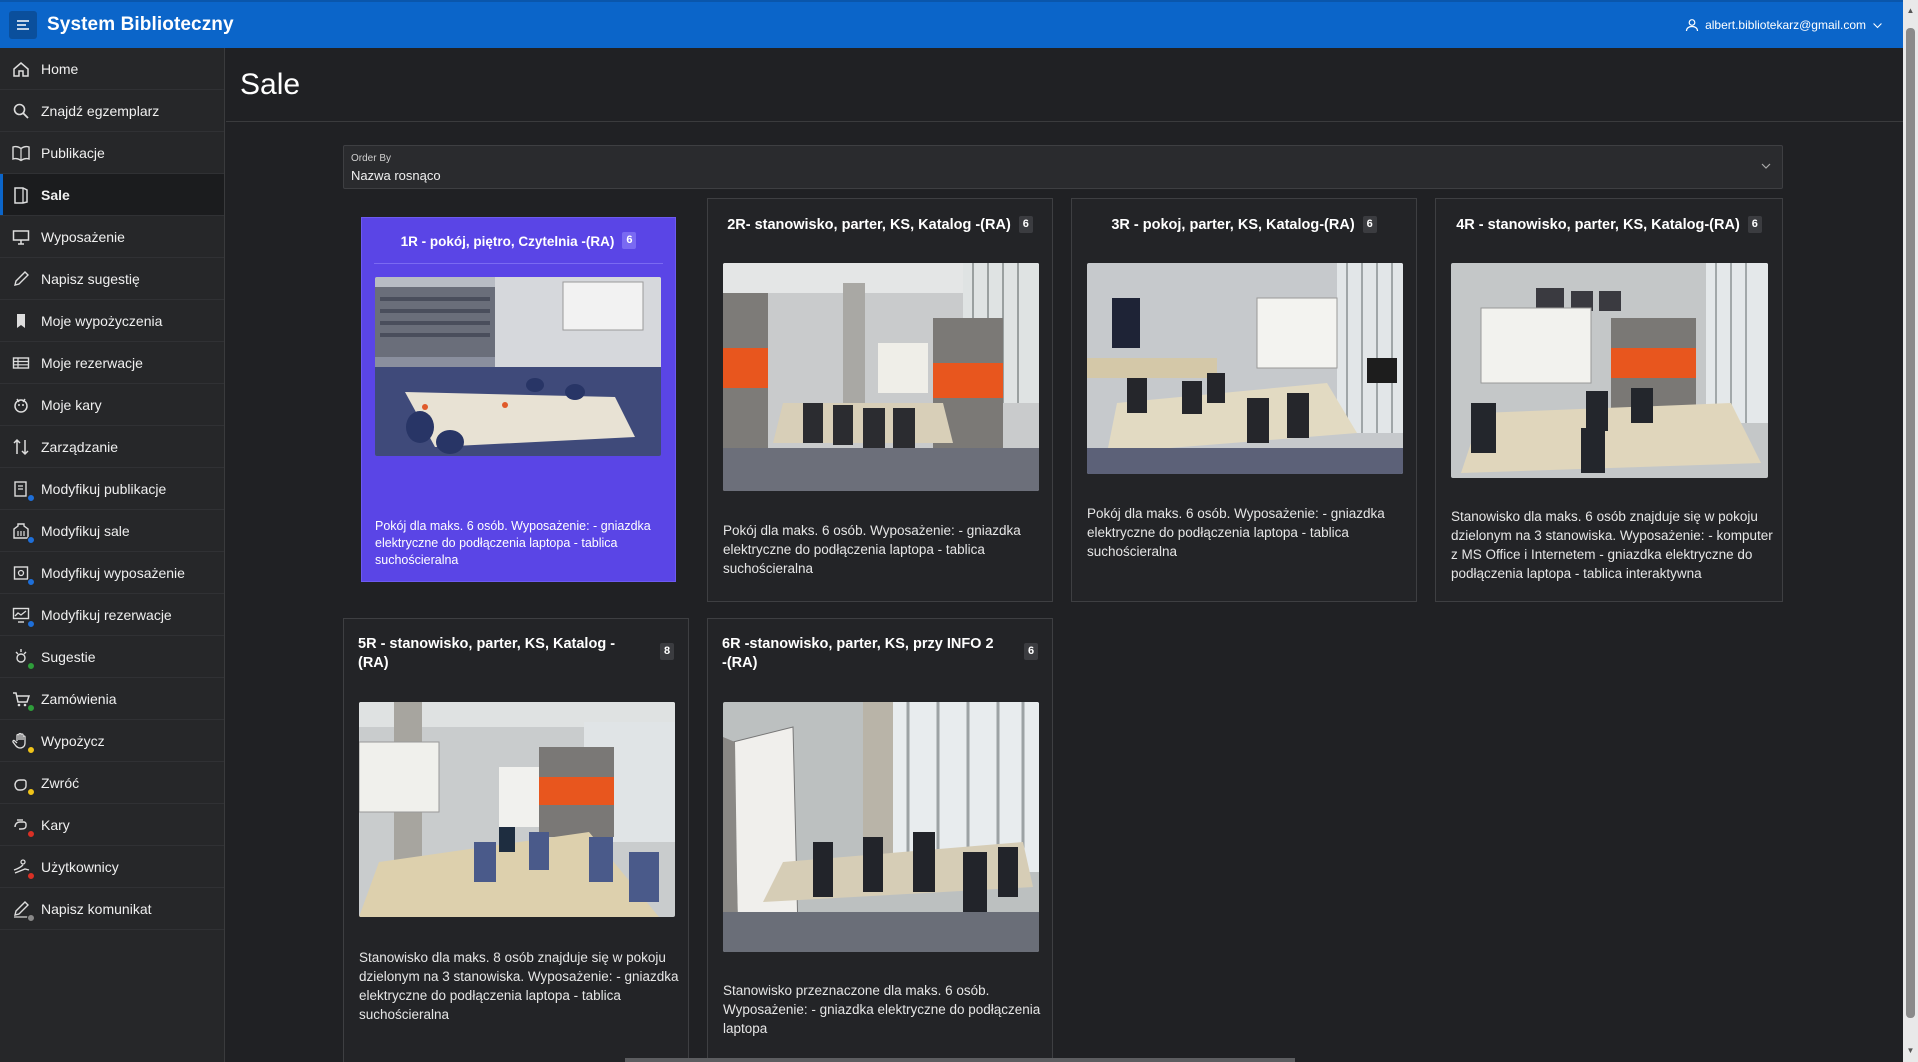 Image resolution: width=1918 pixels, height=1062 pixels. Describe the element at coordinates (1910, 11) in the screenshot. I see `scroll-up-arrow-icon: ▲` at that location.